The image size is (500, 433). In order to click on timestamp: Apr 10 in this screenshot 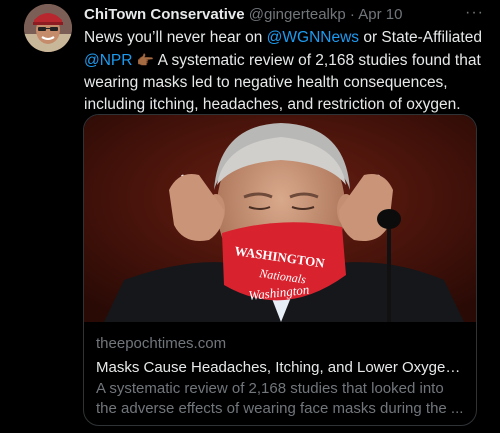, I will do `click(380, 14)`.